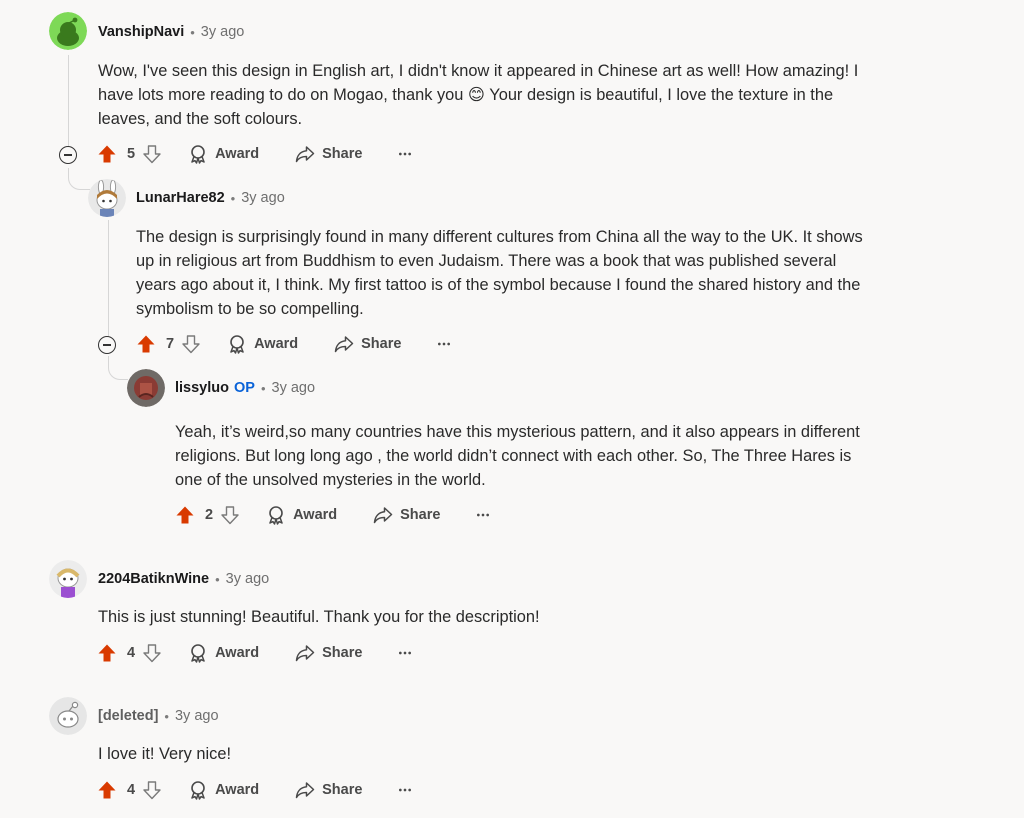  What do you see at coordinates (245, 388) in the screenshot?
I see `comment-meta: lissyluo OP • 3y ago` at bounding box center [245, 388].